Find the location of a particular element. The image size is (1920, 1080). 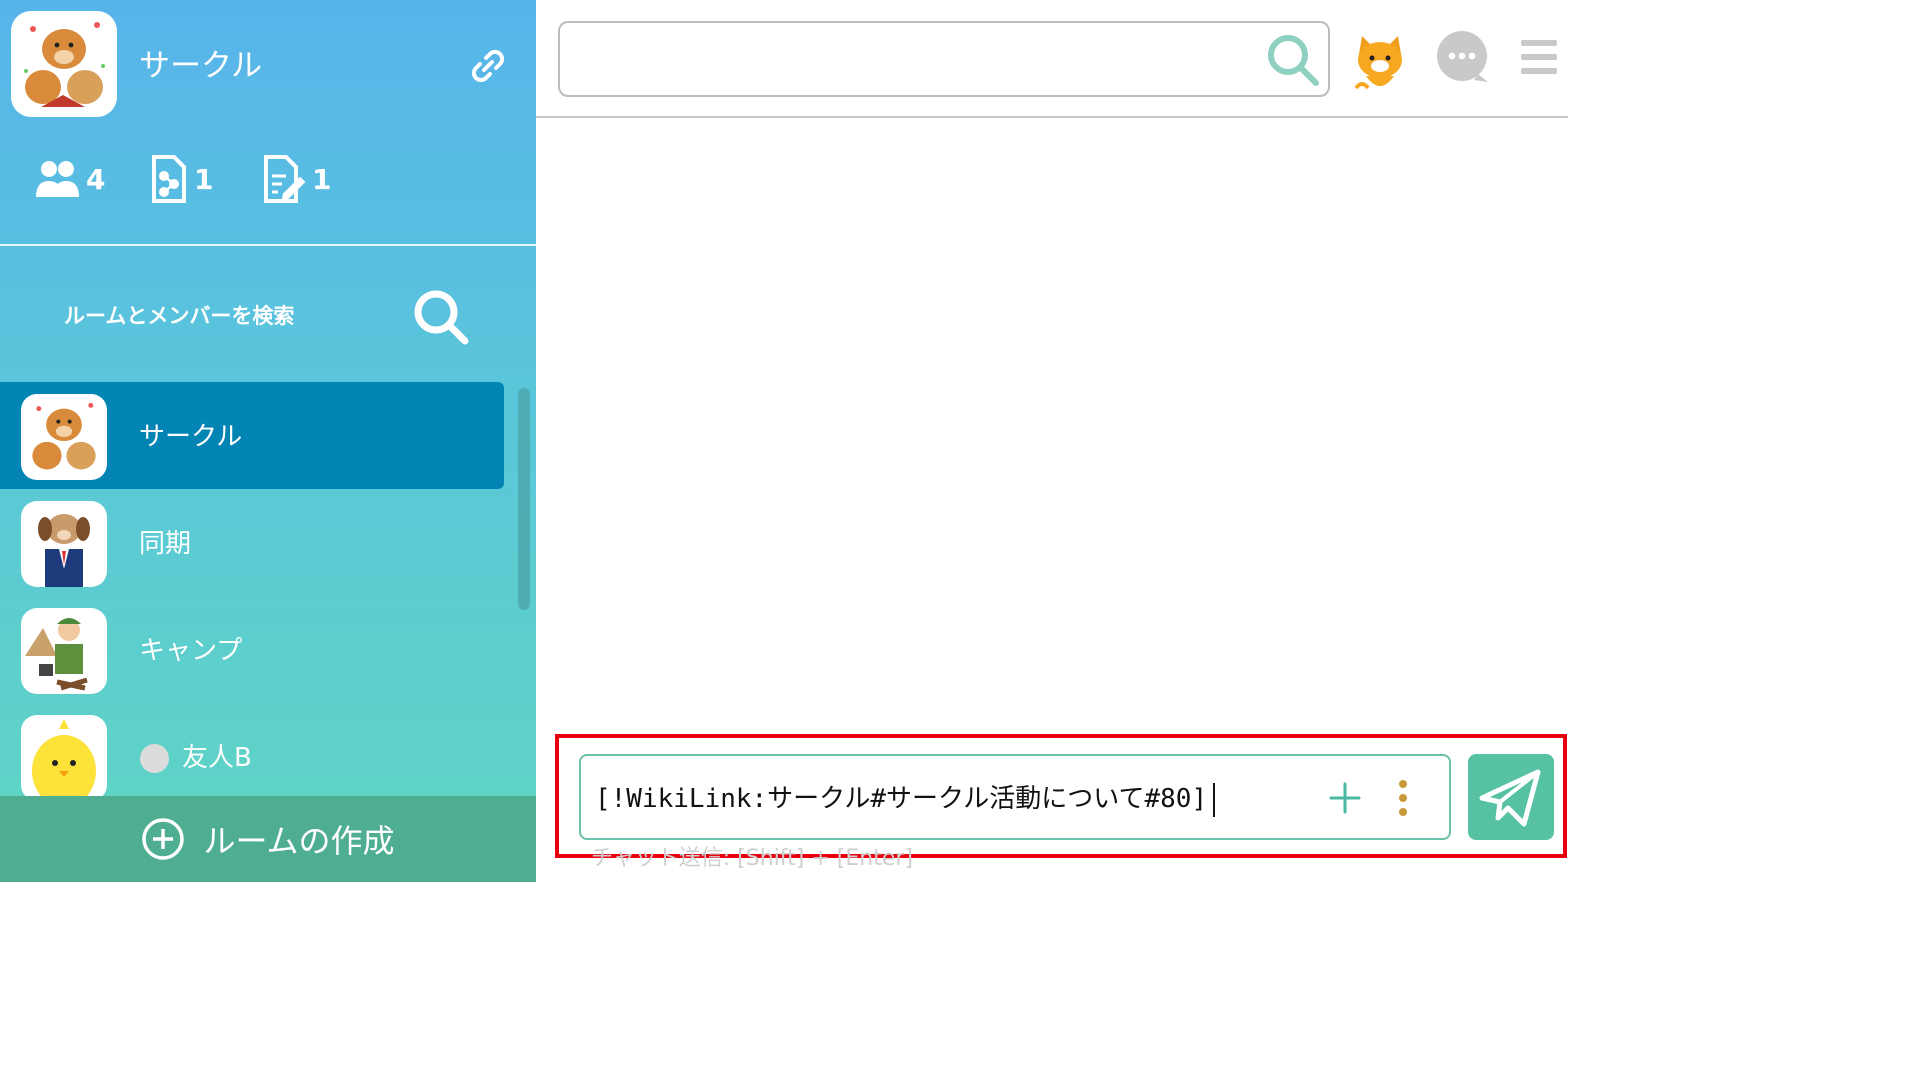

room-avatar-camp is located at coordinates (64, 651).